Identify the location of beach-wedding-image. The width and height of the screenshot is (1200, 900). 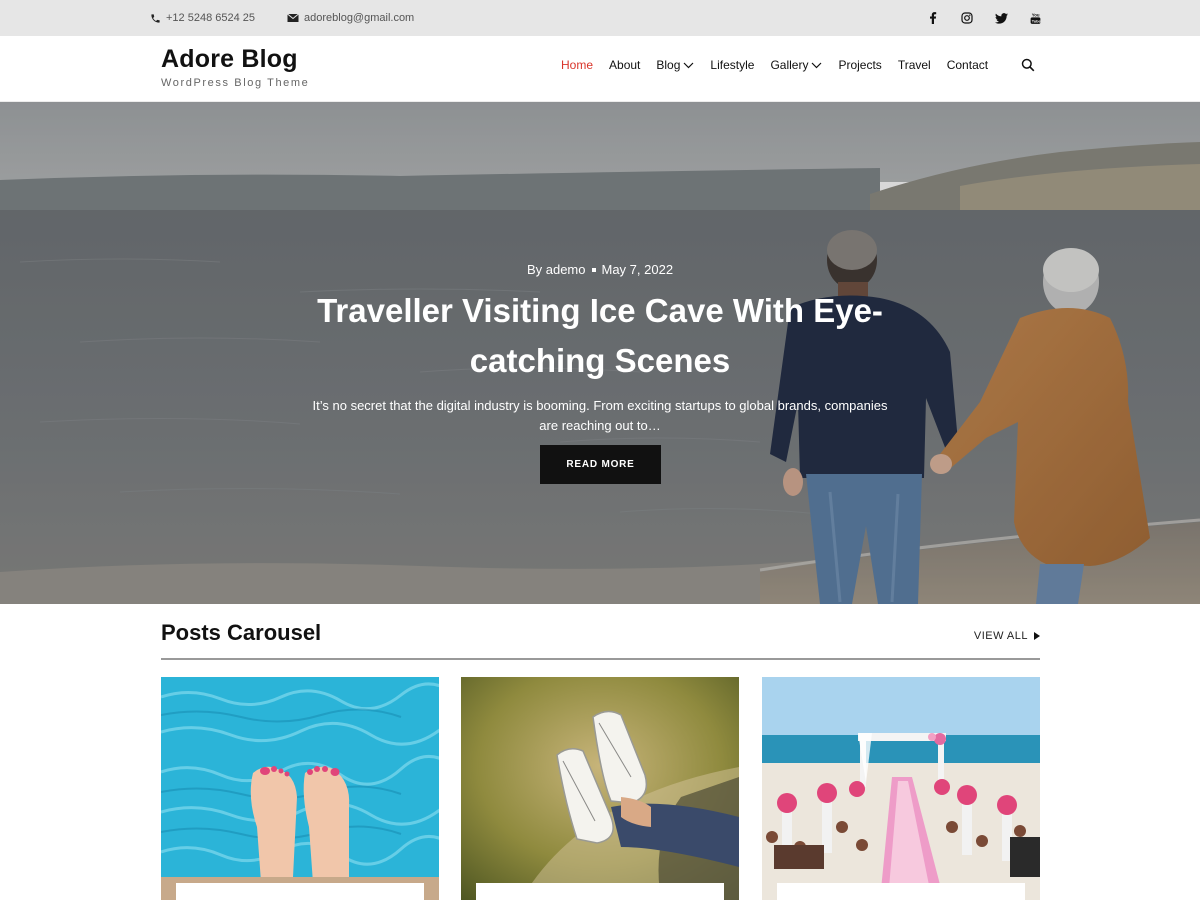
(901, 788).